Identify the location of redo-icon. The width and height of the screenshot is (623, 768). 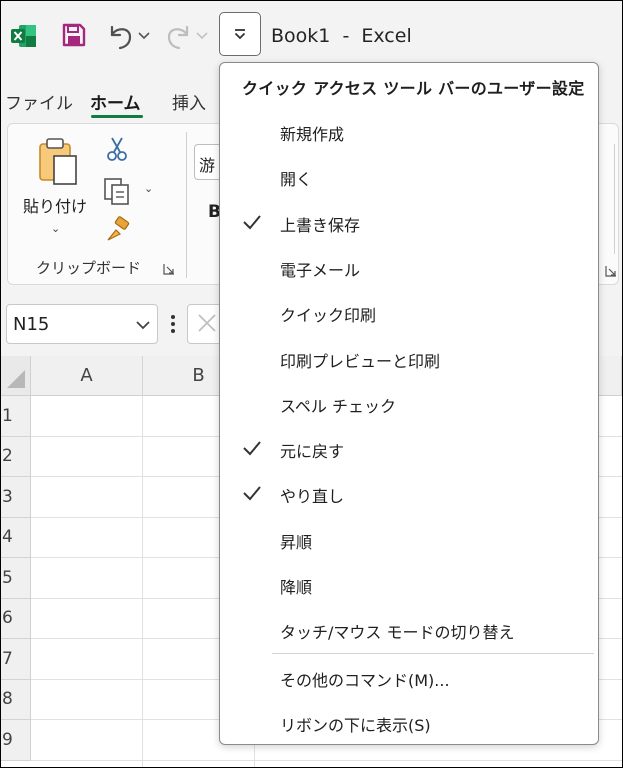
(179, 36).